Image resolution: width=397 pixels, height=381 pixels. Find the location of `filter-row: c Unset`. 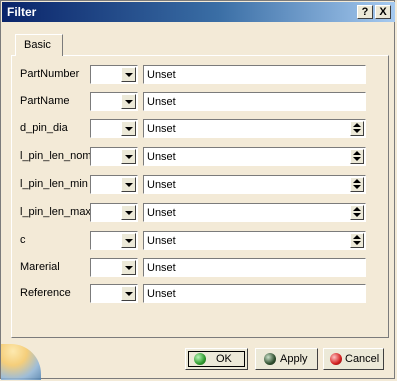

filter-row: c Unset is located at coordinates (199, 240).